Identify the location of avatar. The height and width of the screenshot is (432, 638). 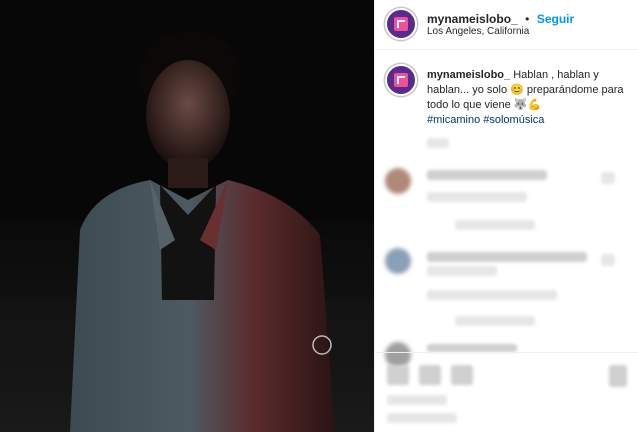
(401, 24).